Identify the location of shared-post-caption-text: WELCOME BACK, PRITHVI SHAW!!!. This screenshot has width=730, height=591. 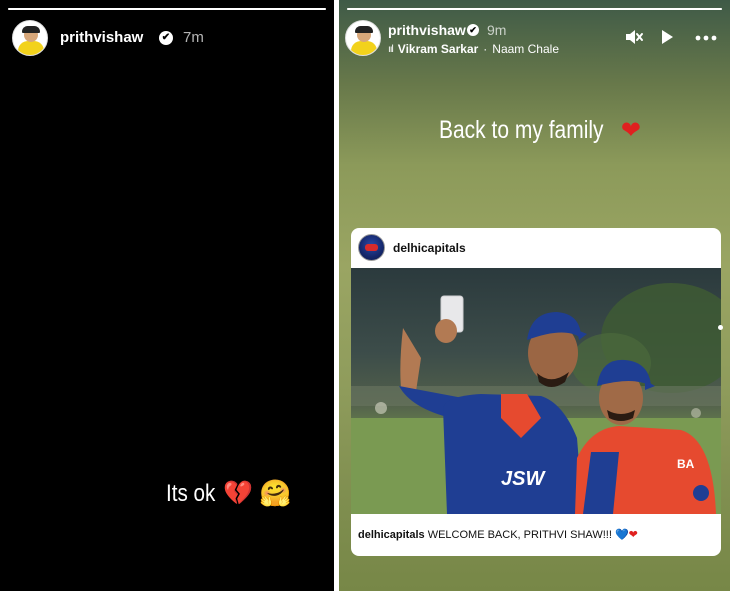
(519, 535).